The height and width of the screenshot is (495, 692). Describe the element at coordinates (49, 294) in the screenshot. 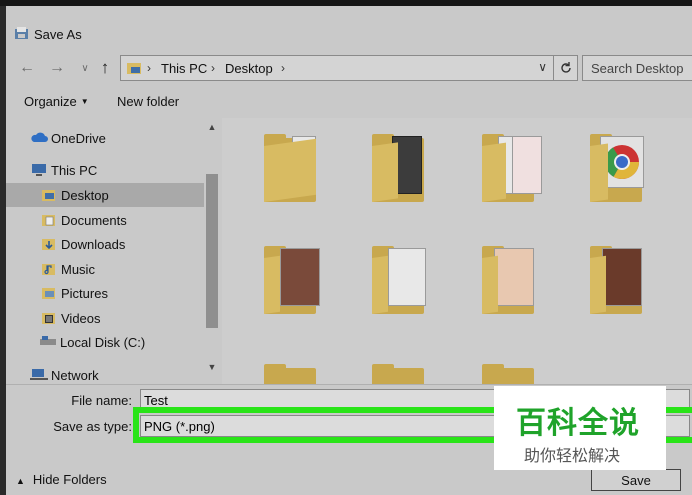

I see `pictures-icon` at that location.